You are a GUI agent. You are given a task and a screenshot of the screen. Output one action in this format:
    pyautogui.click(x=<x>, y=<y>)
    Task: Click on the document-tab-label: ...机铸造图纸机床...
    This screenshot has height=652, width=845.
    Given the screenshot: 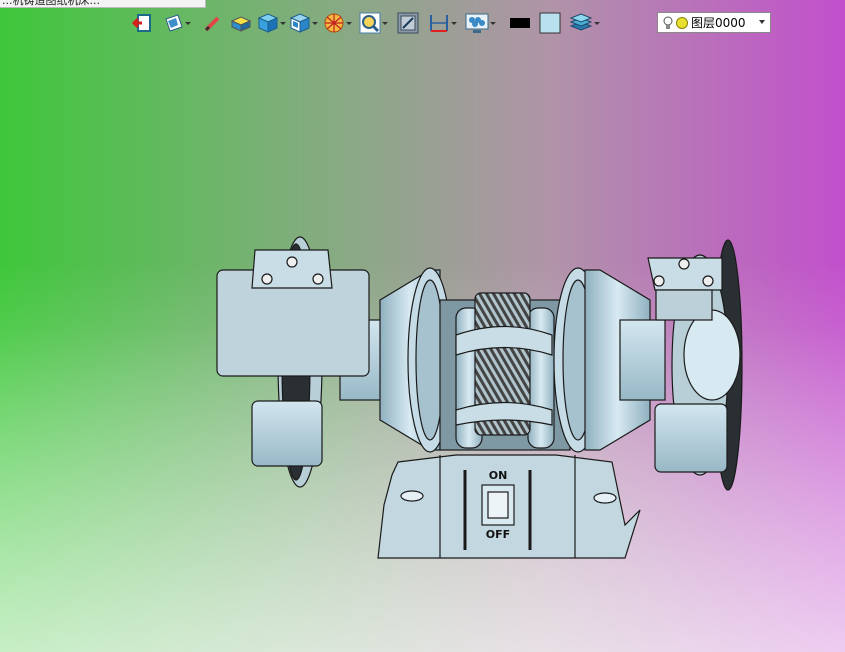 What is the action you would take?
    pyautogui.click(x=51, y=3)
    